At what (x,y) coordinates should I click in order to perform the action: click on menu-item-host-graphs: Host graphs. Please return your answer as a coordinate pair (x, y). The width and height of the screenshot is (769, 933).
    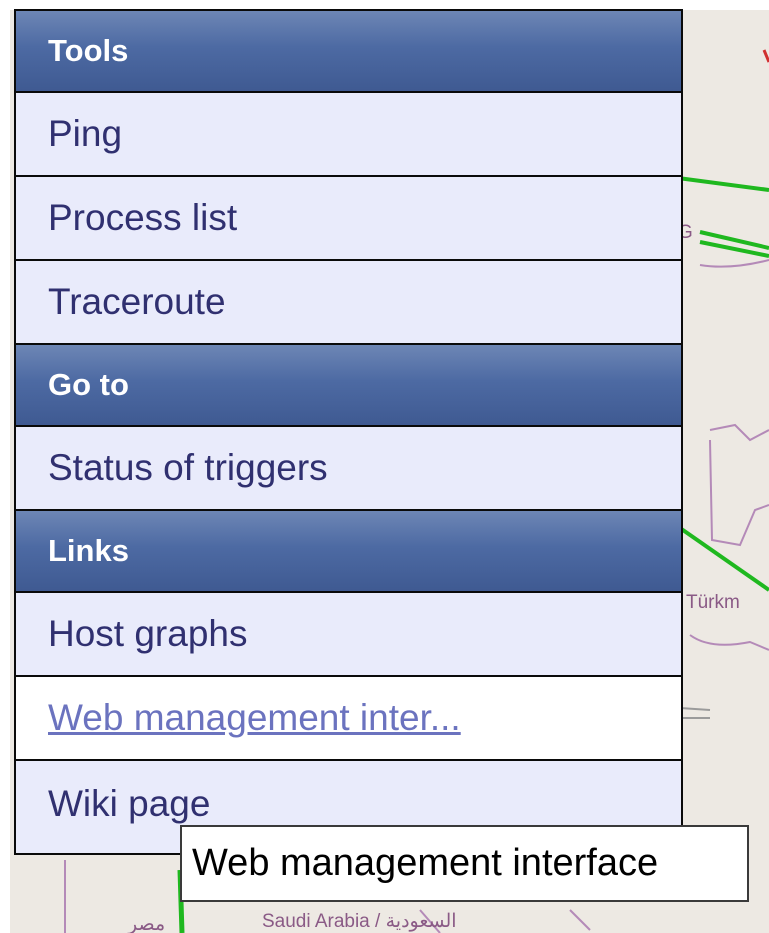
    Looking at the image, I should click on (348, 635).